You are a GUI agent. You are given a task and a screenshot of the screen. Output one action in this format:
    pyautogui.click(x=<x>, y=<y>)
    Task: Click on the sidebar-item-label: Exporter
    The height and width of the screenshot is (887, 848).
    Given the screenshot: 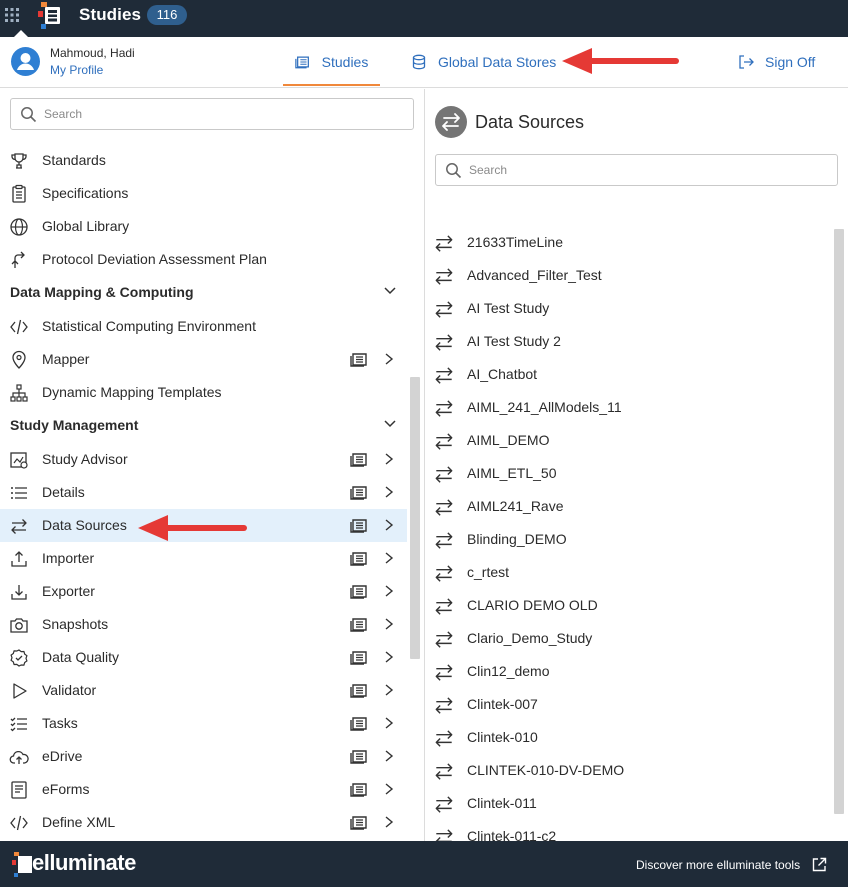 What is the action you would take?
    pyautogui.click(x=68, y=591)
    